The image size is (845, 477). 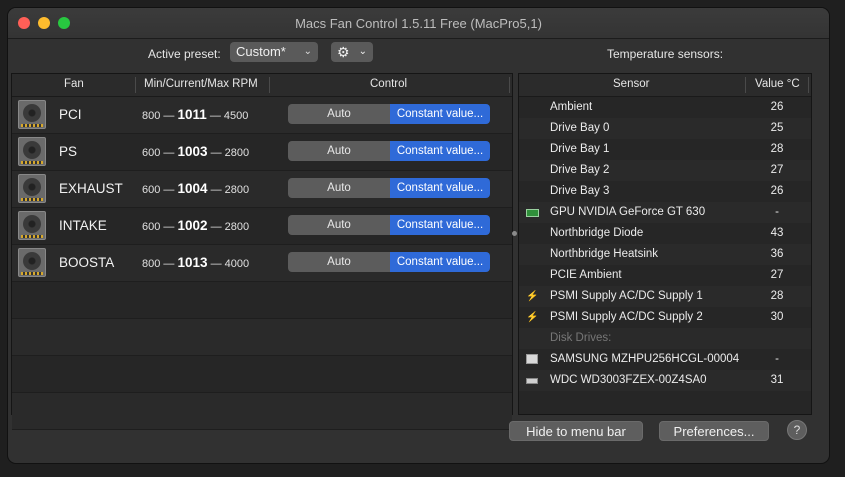 I want to click on sensor-value: 27, so click(x=777, y=275).